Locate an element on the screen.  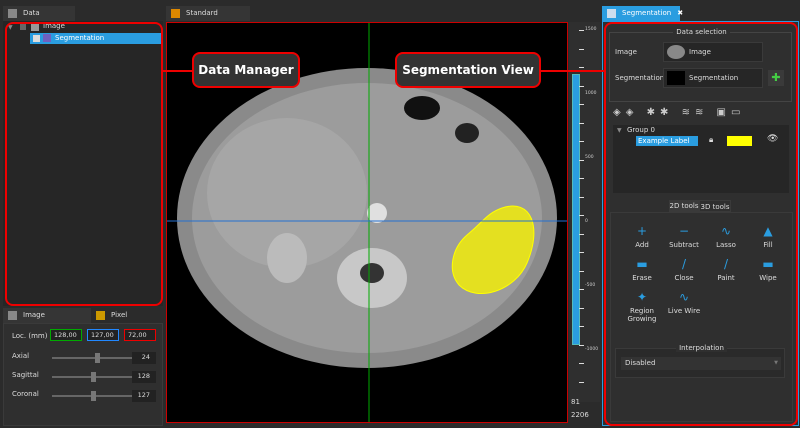
tab-standard-display: Standard Display✖ is located at coordinates (208, 19).